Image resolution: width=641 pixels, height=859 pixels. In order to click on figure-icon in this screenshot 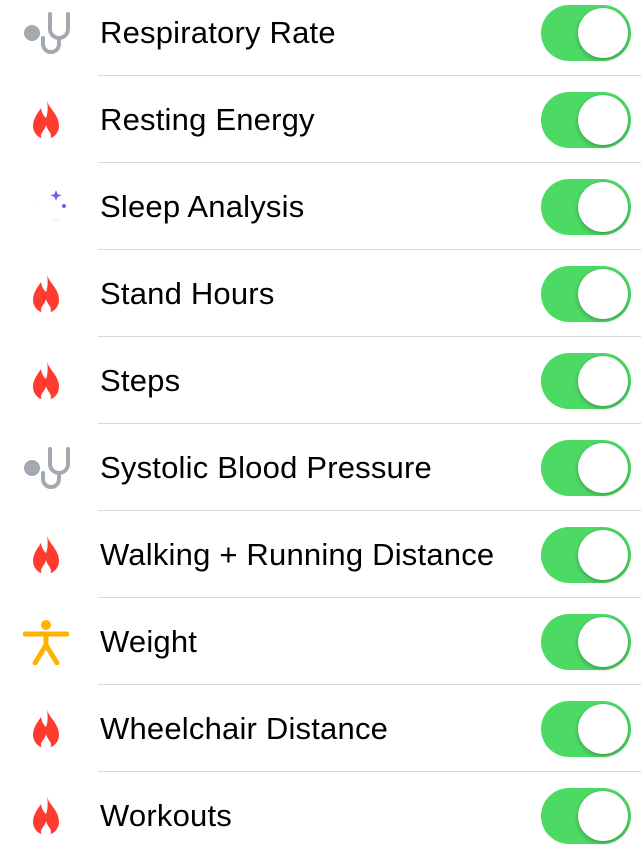, I will do `click(46, 642)`.